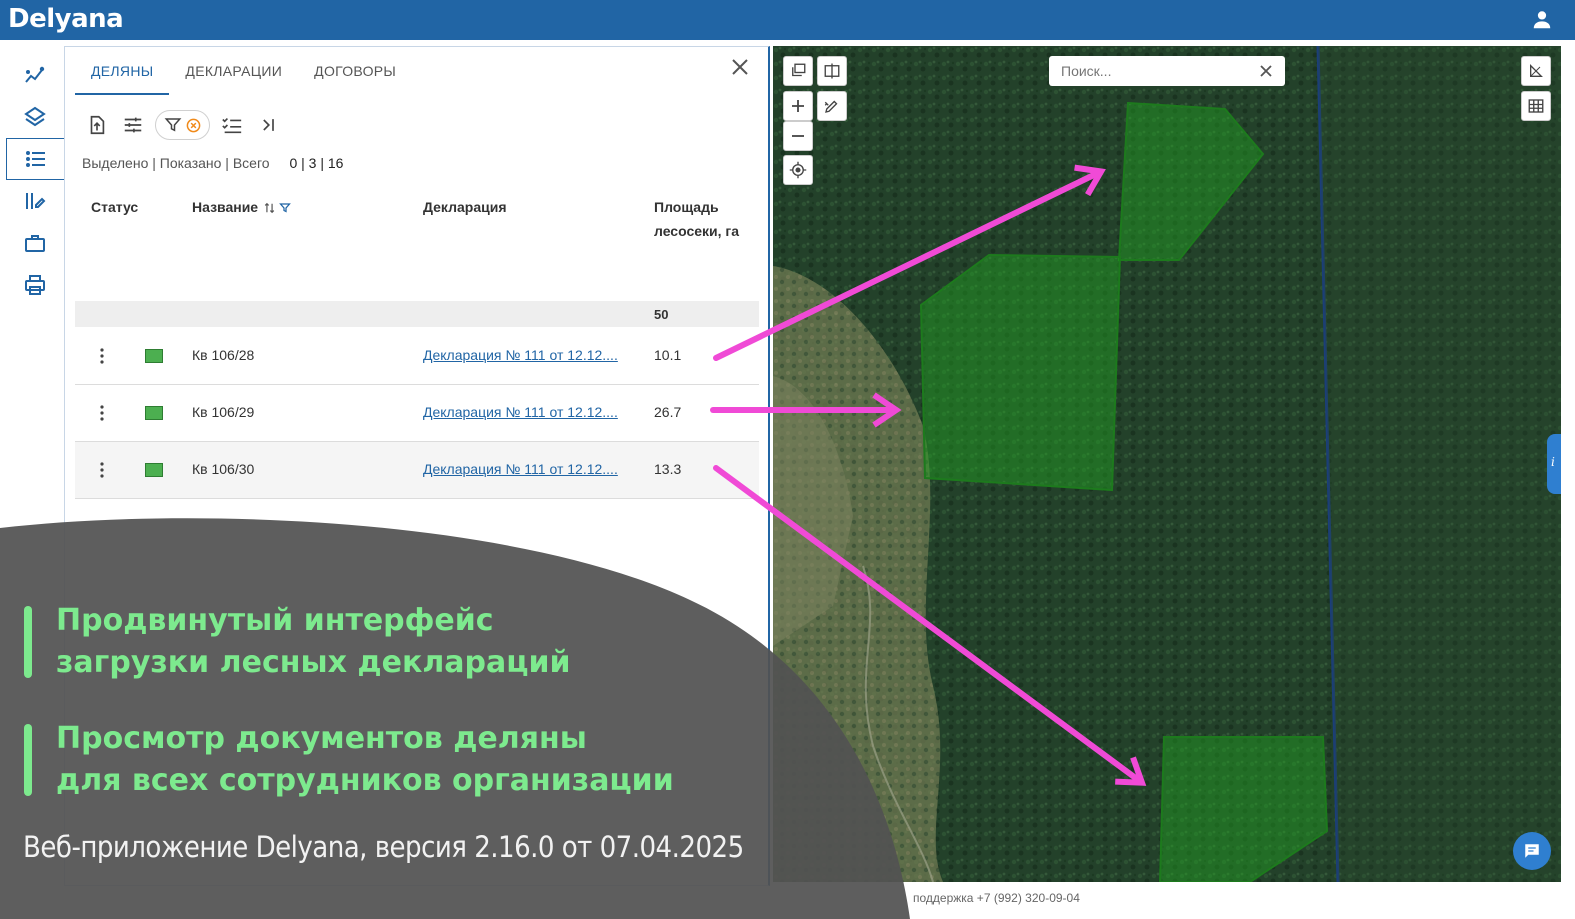 The height and width of the screenshot is (919, 1575). I want to click on locate-button, so click(798, 170).